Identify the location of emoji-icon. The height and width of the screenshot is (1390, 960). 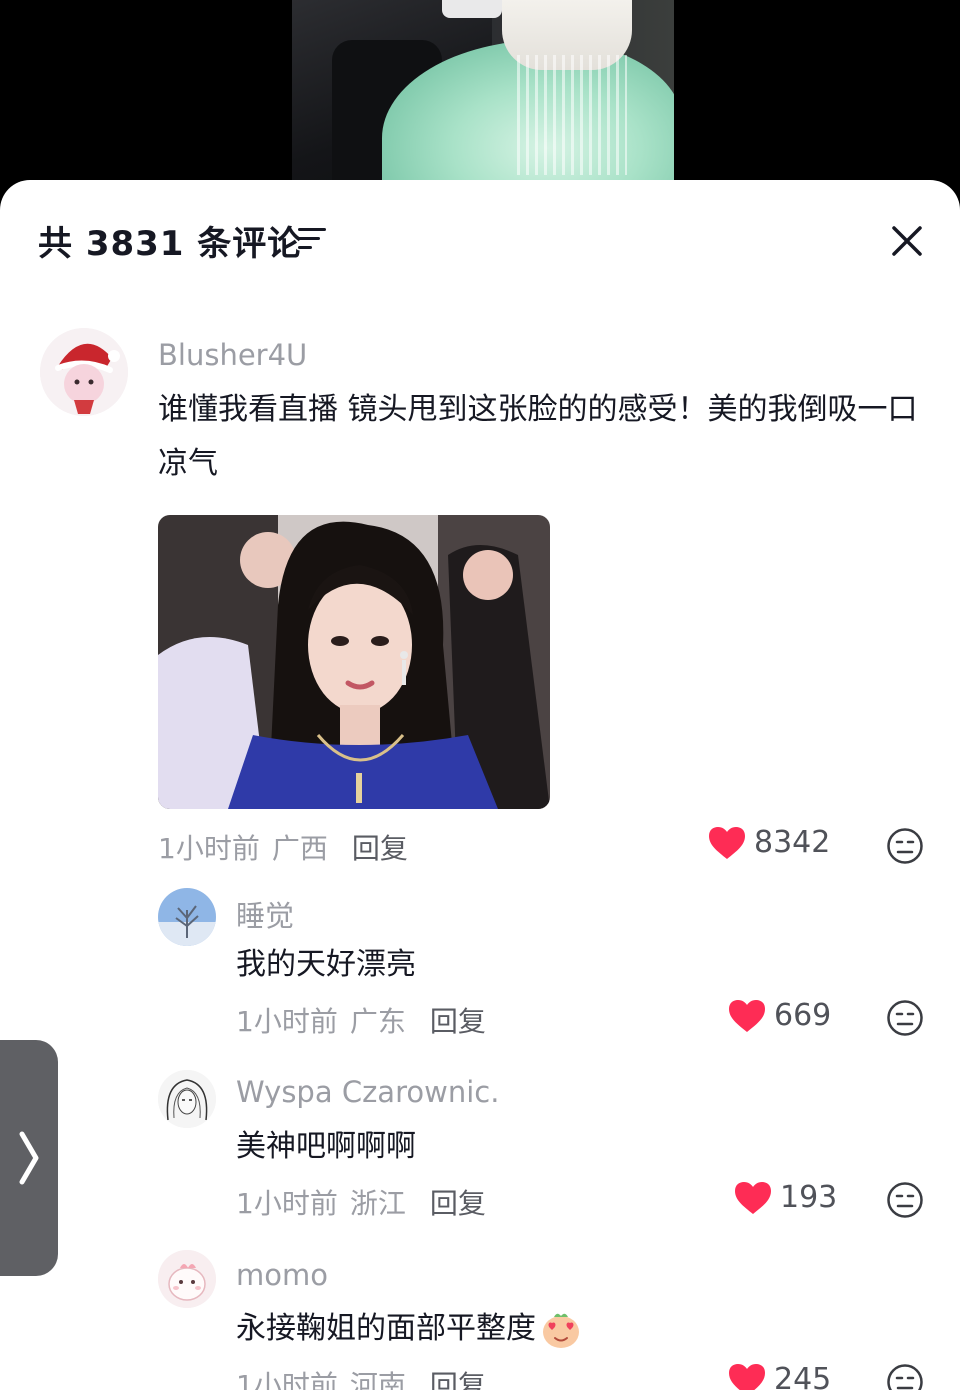
(561, 1330).